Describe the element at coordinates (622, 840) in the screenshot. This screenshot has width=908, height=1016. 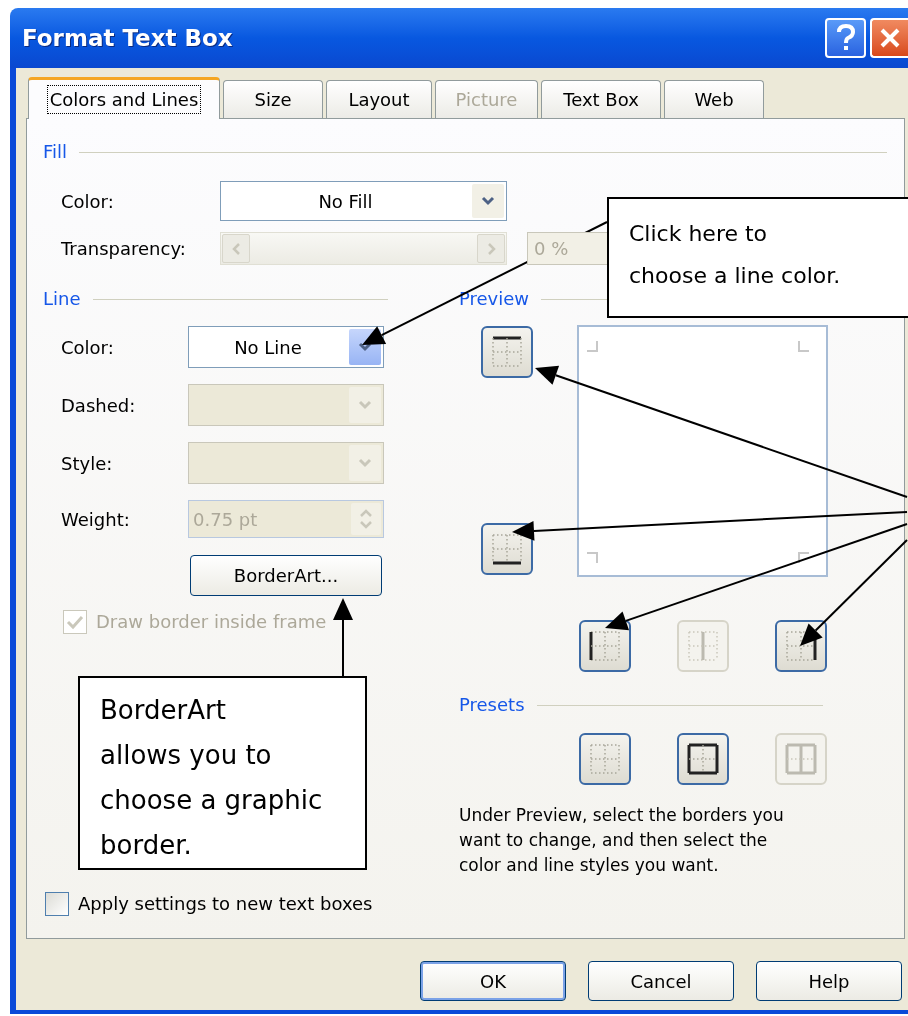
I see `instructions-text: Under Preview, select the borders you want to change, and then select the color and line styles you want.` at that location.